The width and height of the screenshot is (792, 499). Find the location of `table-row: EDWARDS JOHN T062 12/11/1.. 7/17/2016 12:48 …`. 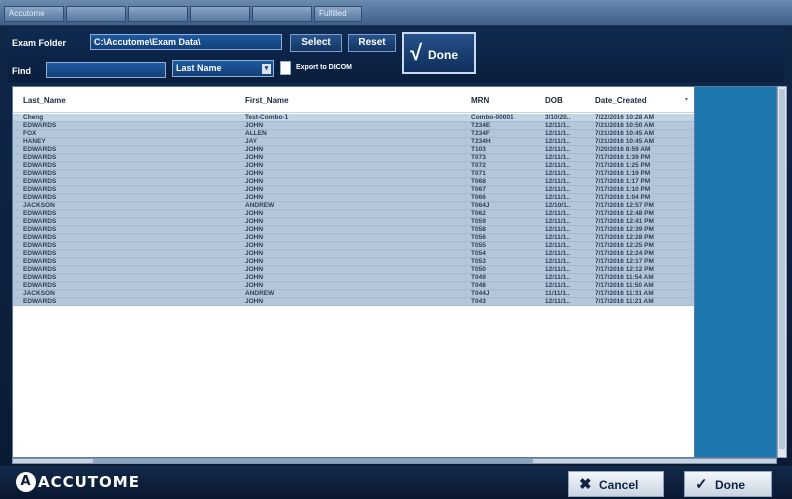

table-row: EDWARDS JOHN T062 12/11/1.. 7/17/2016 12:48 … is located at coordinates (353, 214).